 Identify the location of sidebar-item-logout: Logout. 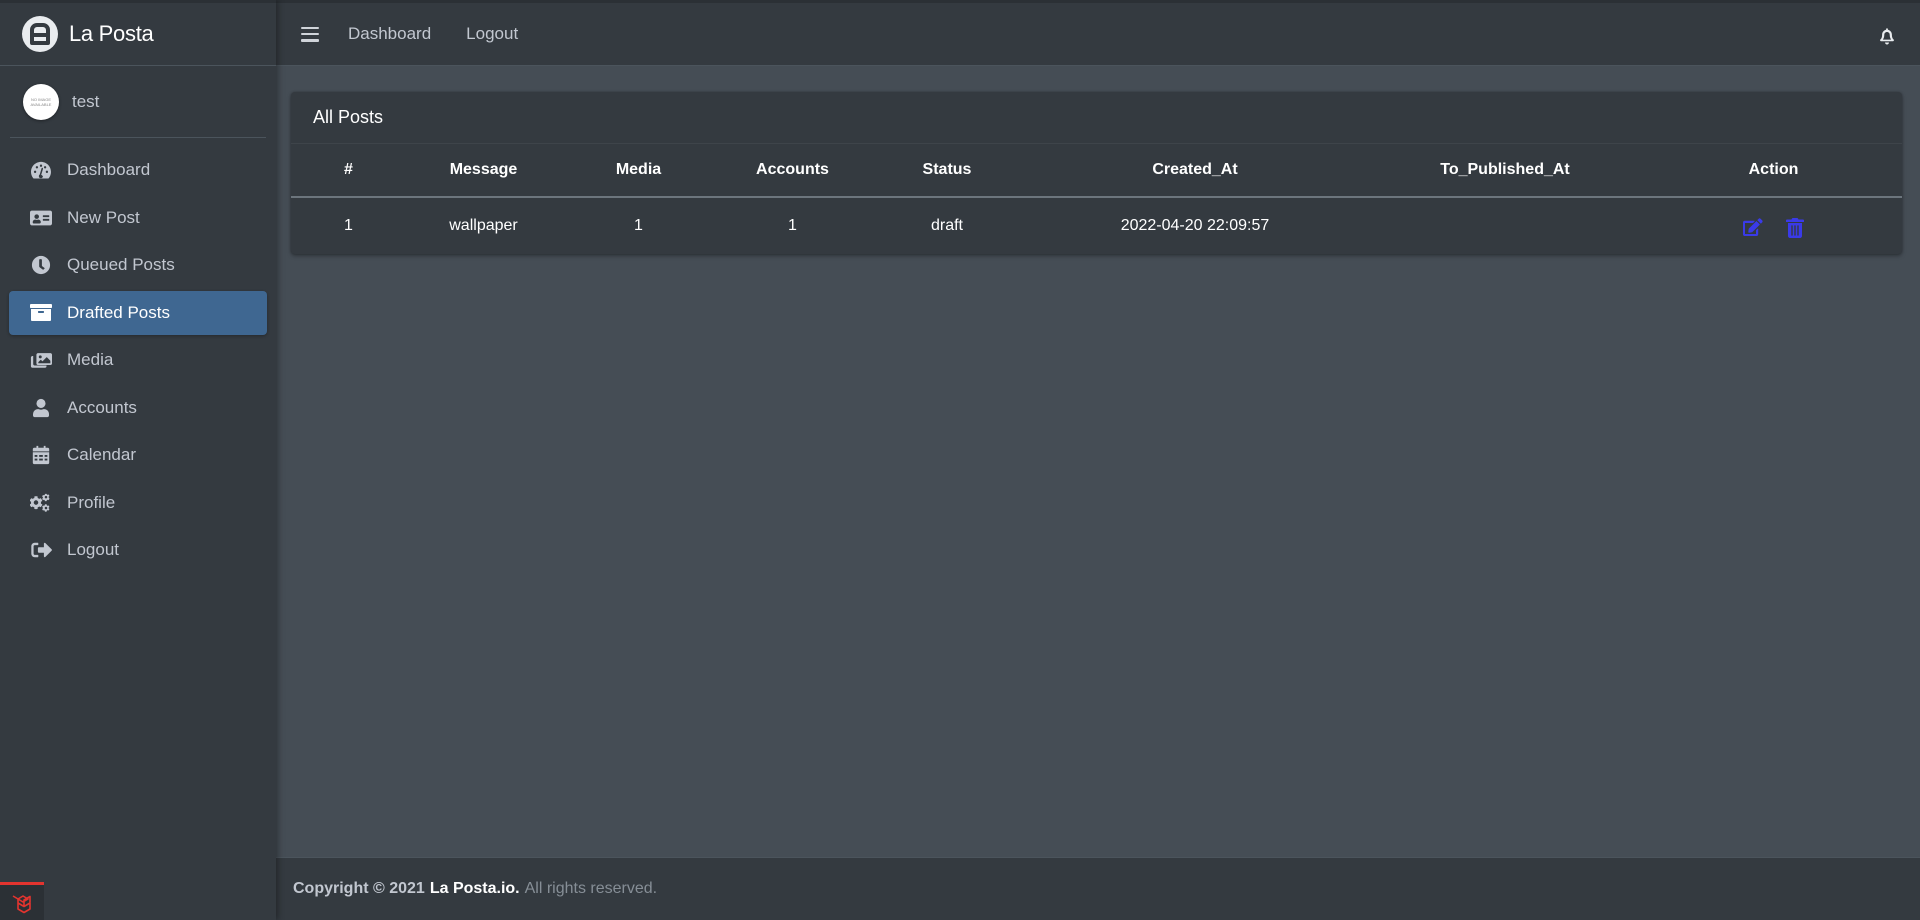
(138, 550).